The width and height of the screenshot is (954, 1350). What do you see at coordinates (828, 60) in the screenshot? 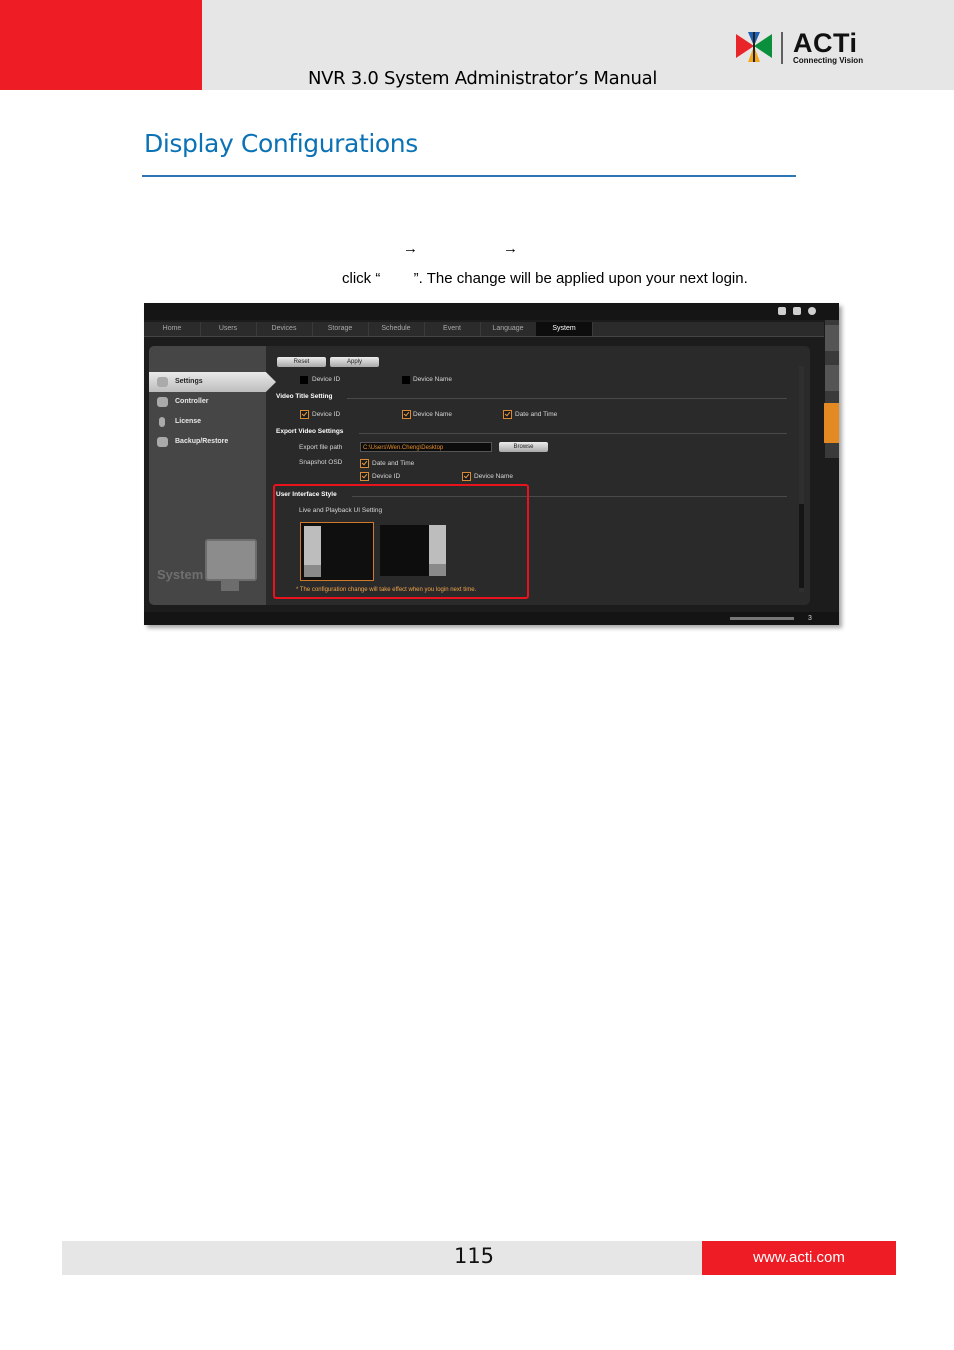
I see `logo-tagline: Connecting Vision` at bounding box center [828, 60].